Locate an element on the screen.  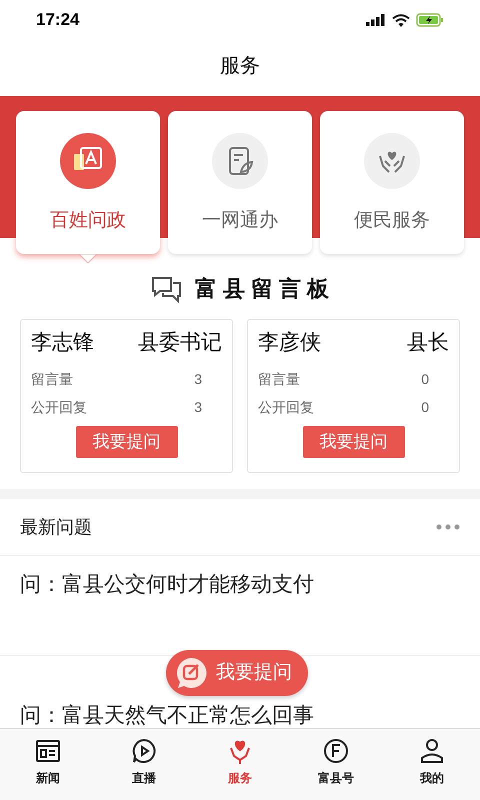
more-icon is located at coordinates (448, 527).